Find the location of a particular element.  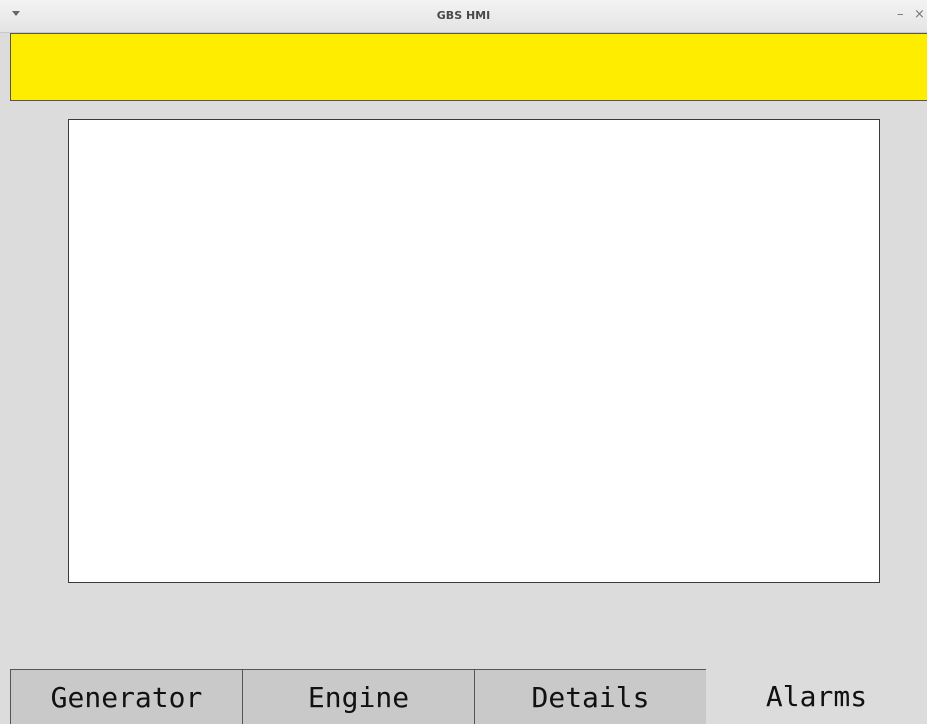

alarm-banner is located at coordinates (468, 67).